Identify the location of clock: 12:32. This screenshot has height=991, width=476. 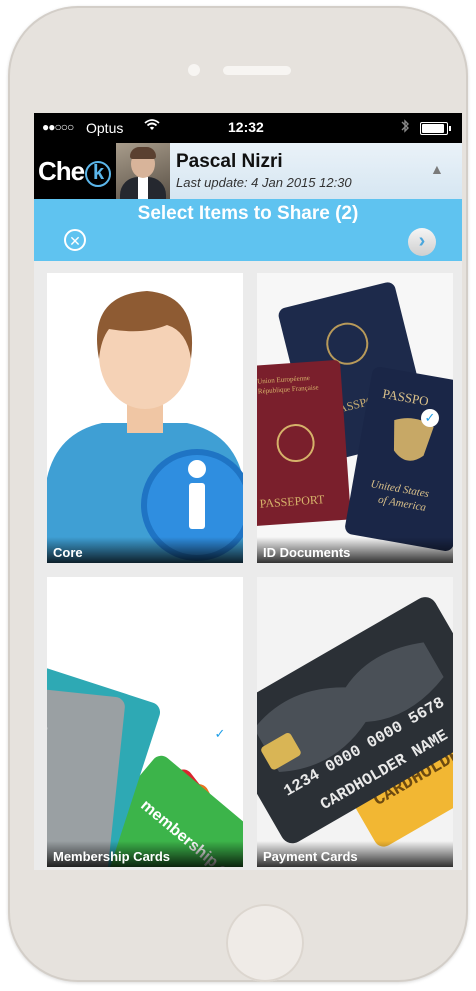
(246, 127).